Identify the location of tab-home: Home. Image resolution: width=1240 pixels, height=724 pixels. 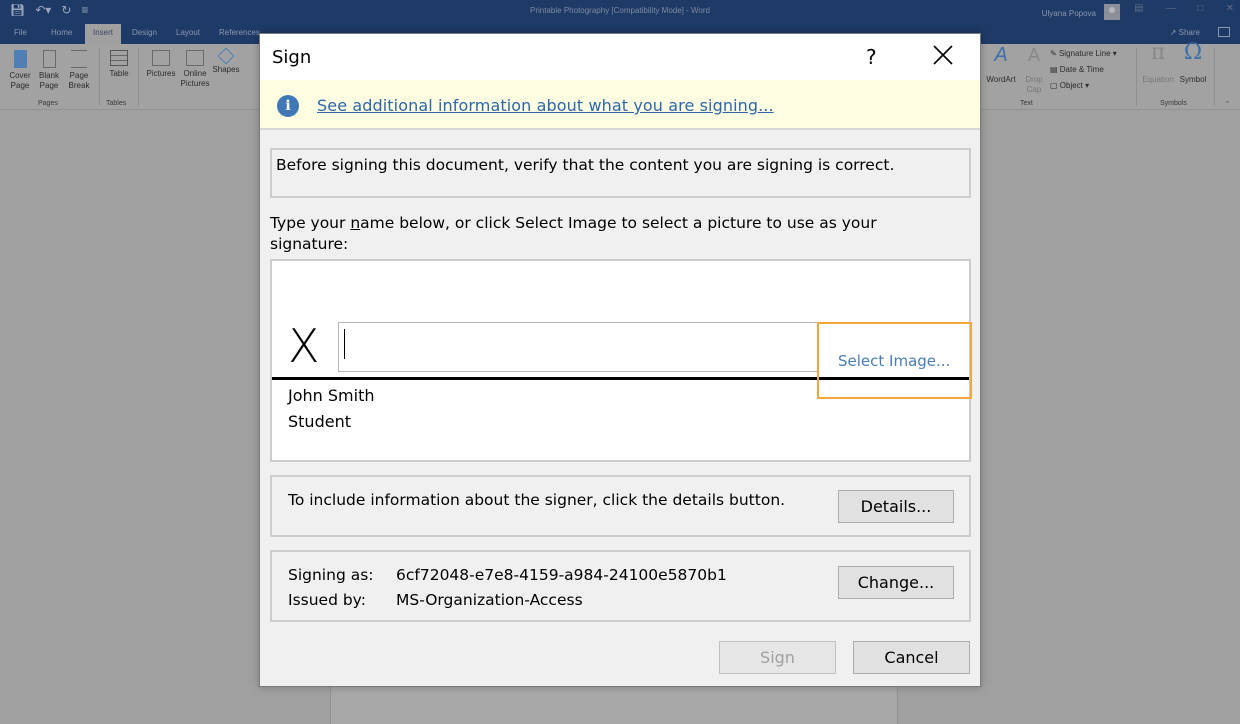
(61, 32).